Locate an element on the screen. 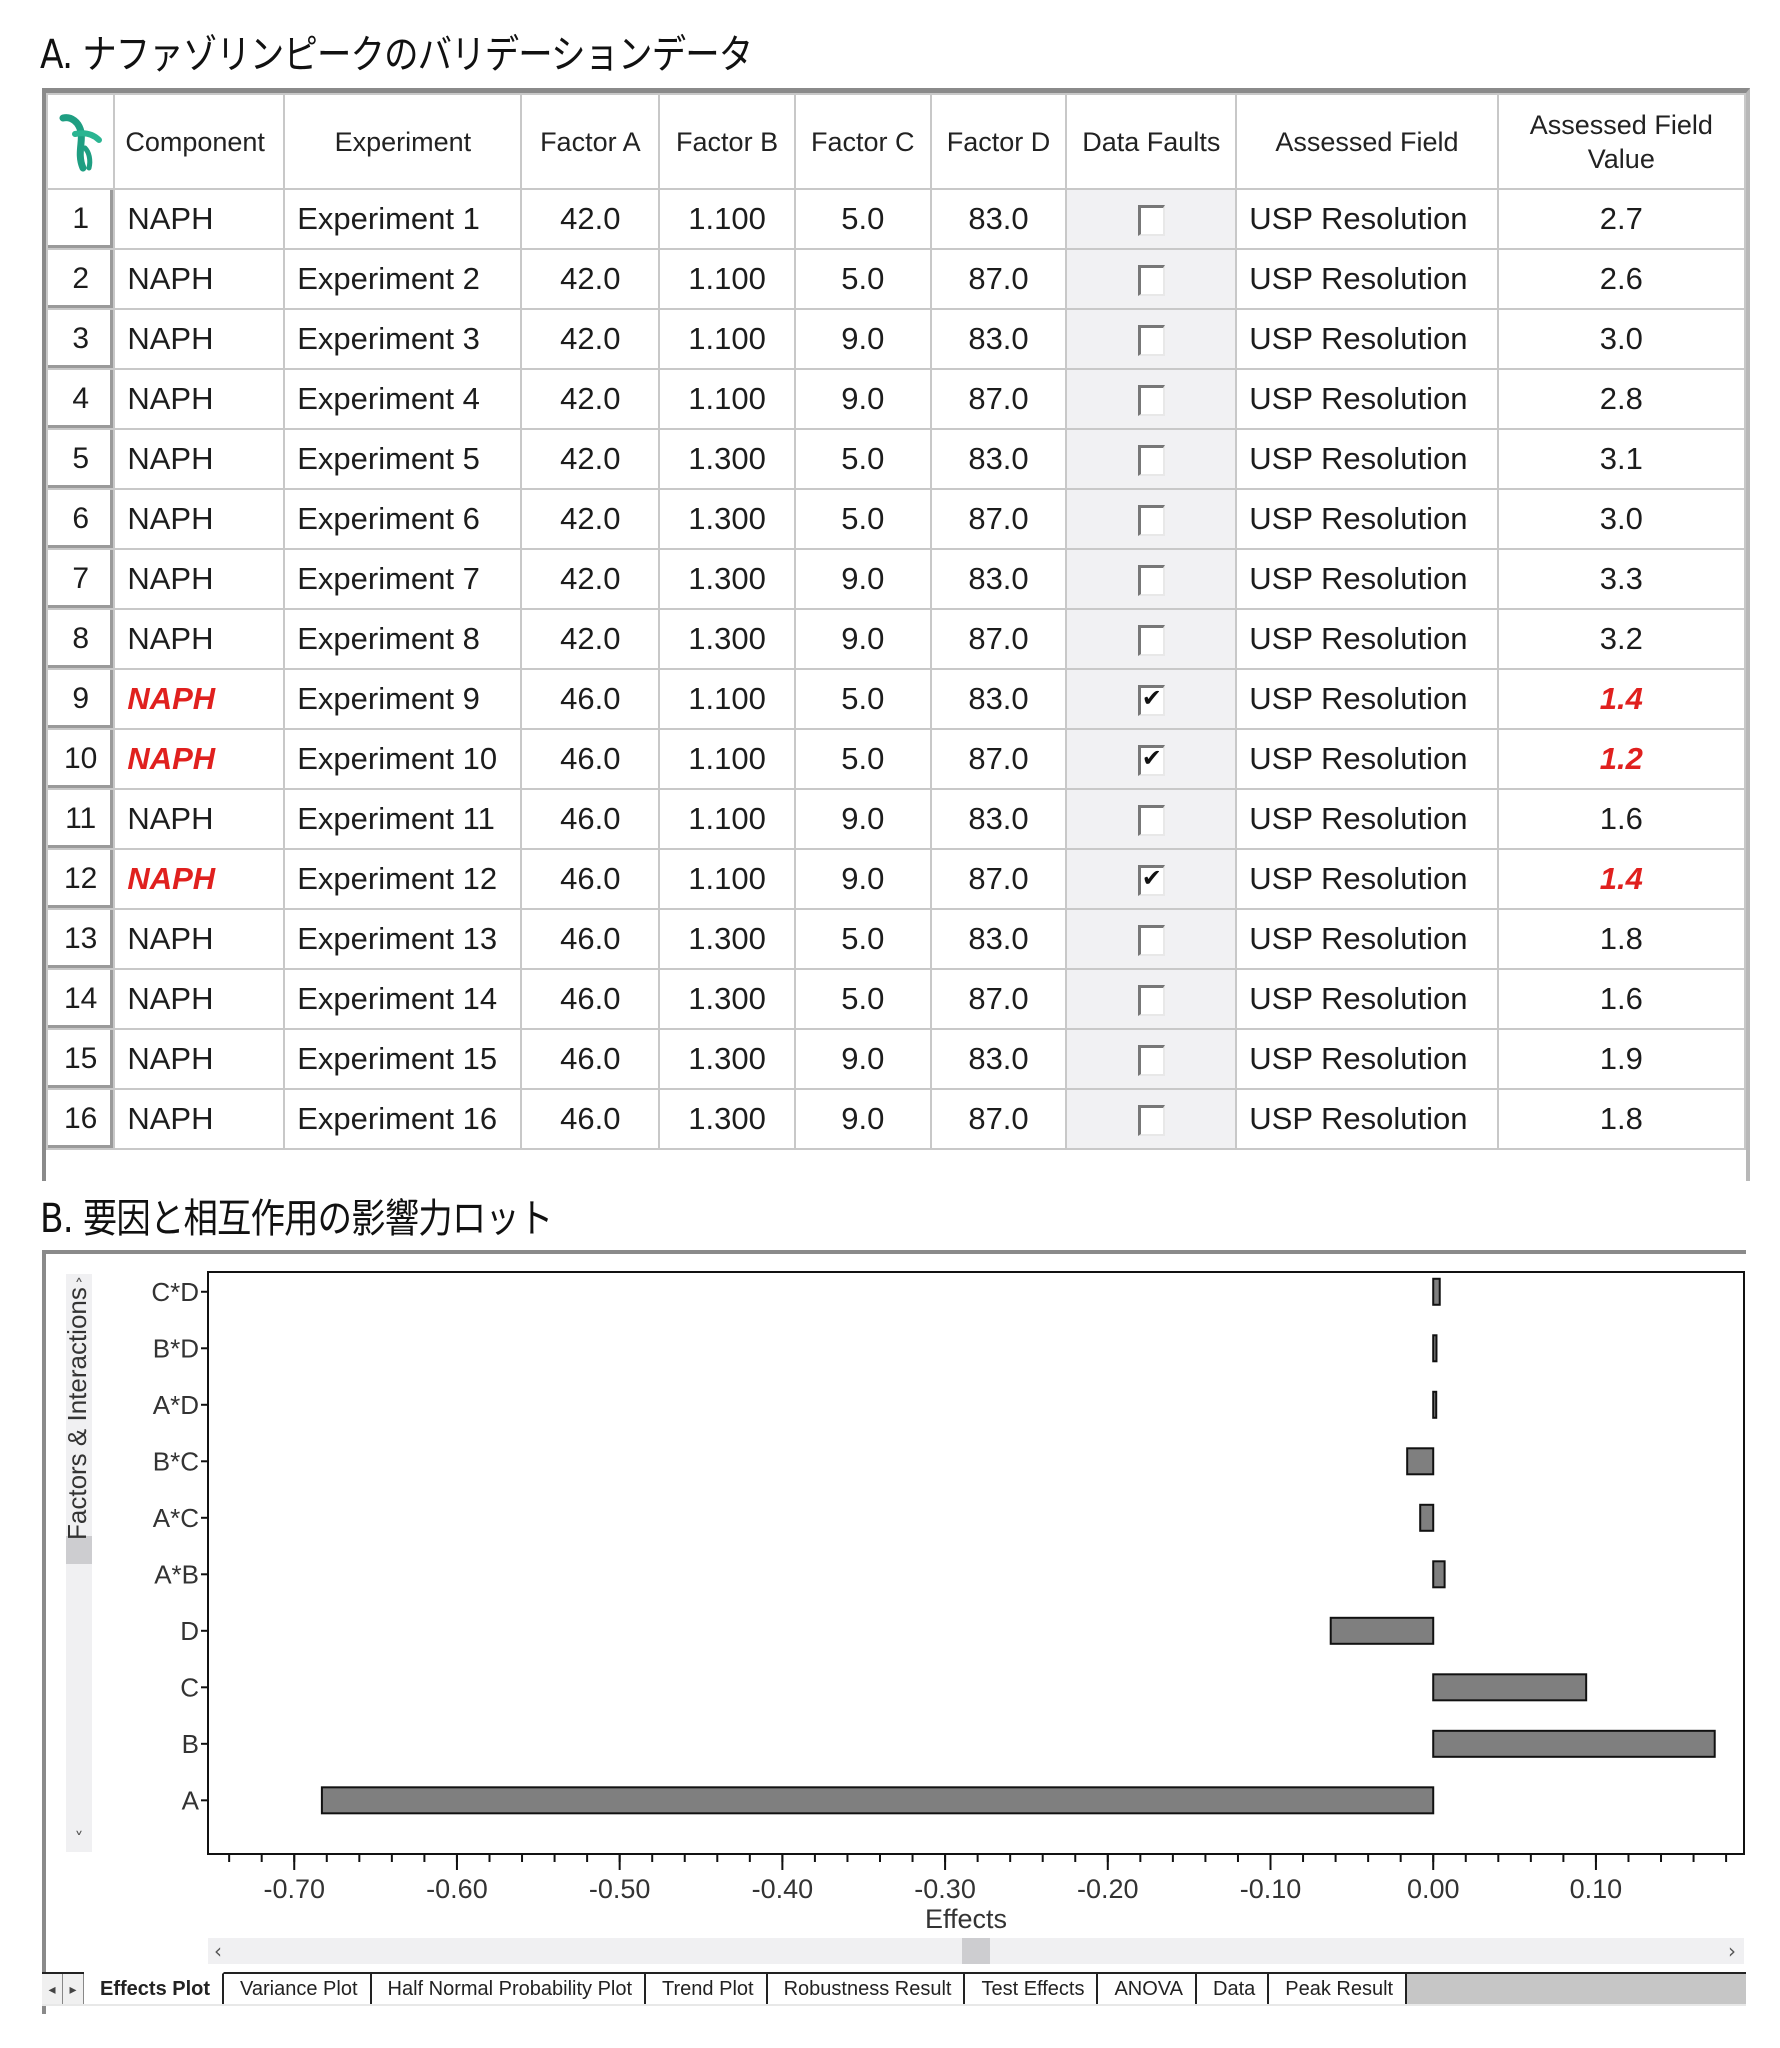 This screenshot has height=2048, width=1780. horizontal-scrollbar: ‹ › is located at coordinates (976, 1951).